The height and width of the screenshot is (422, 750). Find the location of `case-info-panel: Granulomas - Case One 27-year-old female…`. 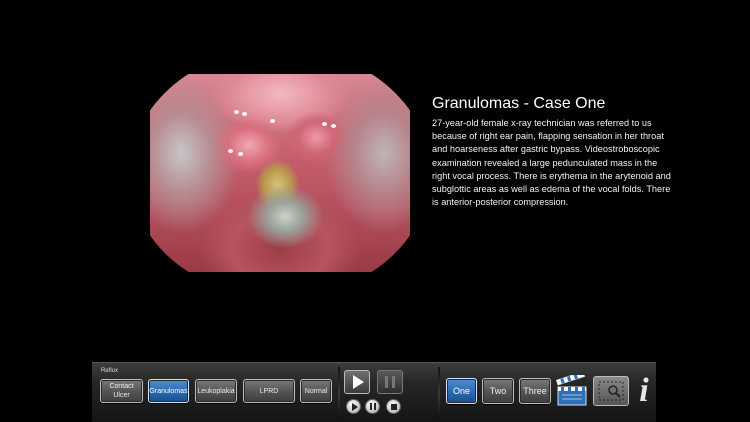

case-info-panel: Granulomas - Case One 27-year-old female… is located at coordinates (554, 151).